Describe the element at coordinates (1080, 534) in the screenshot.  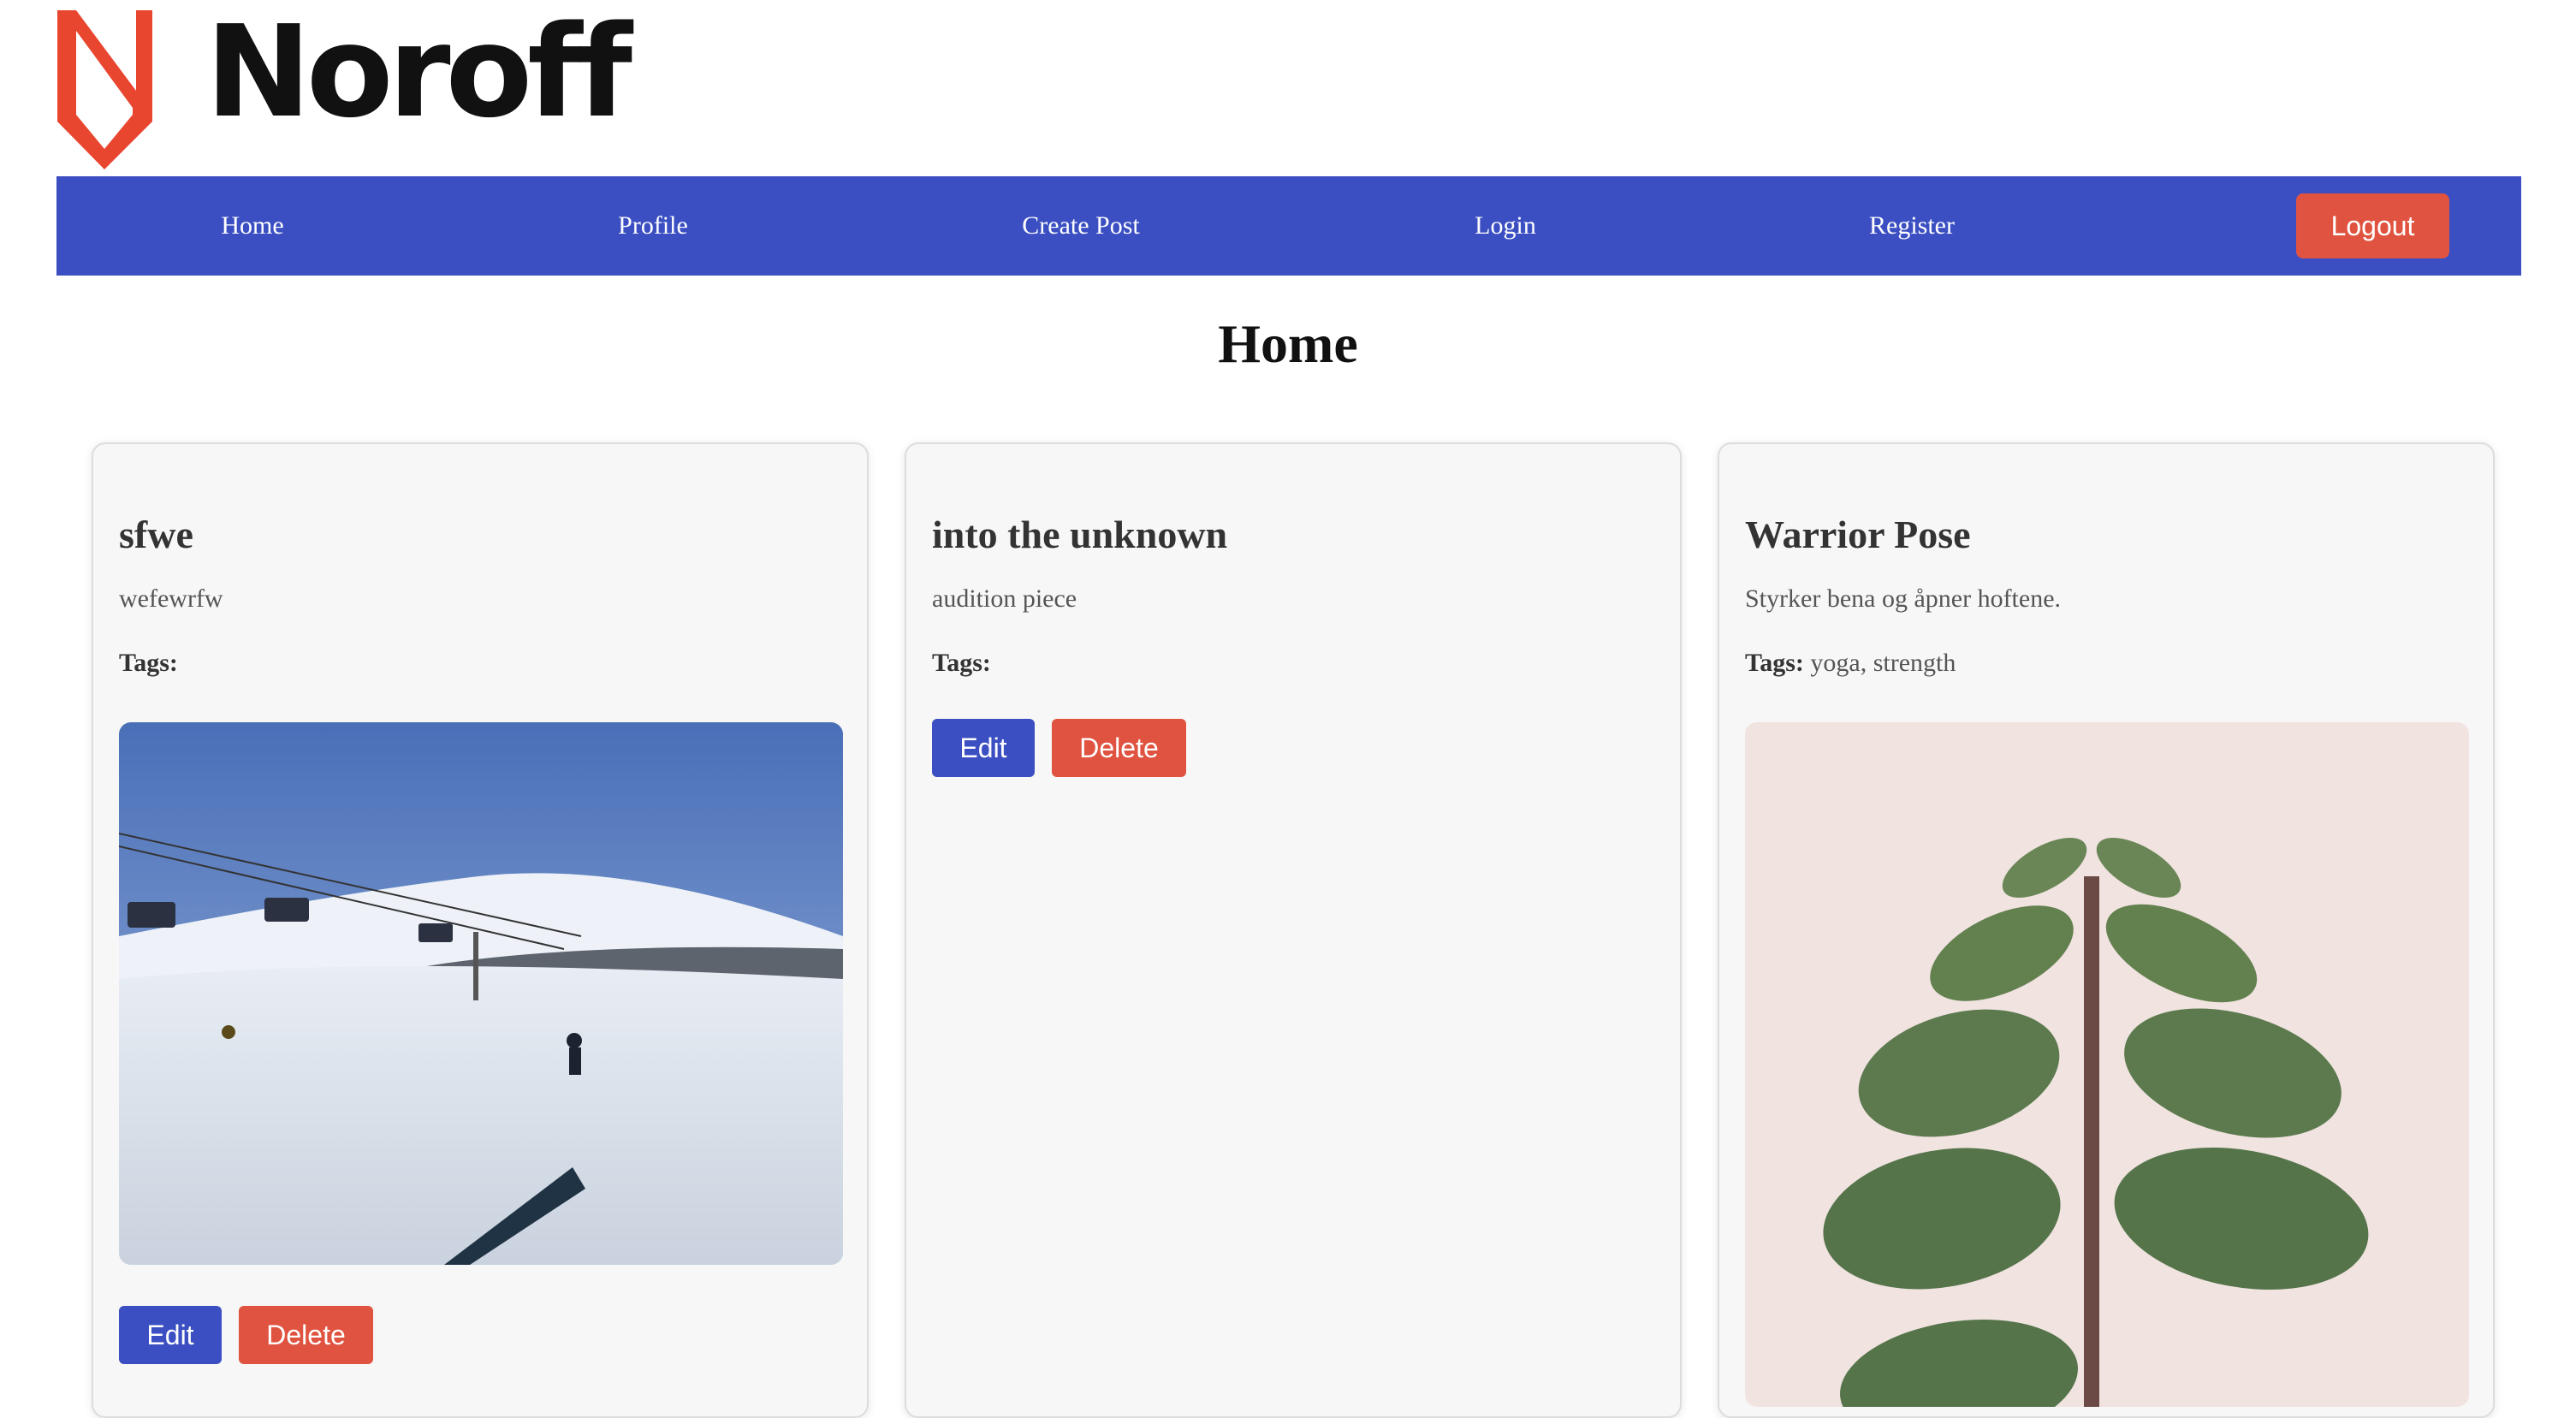
I see `post-title: into the unknown` at that location.